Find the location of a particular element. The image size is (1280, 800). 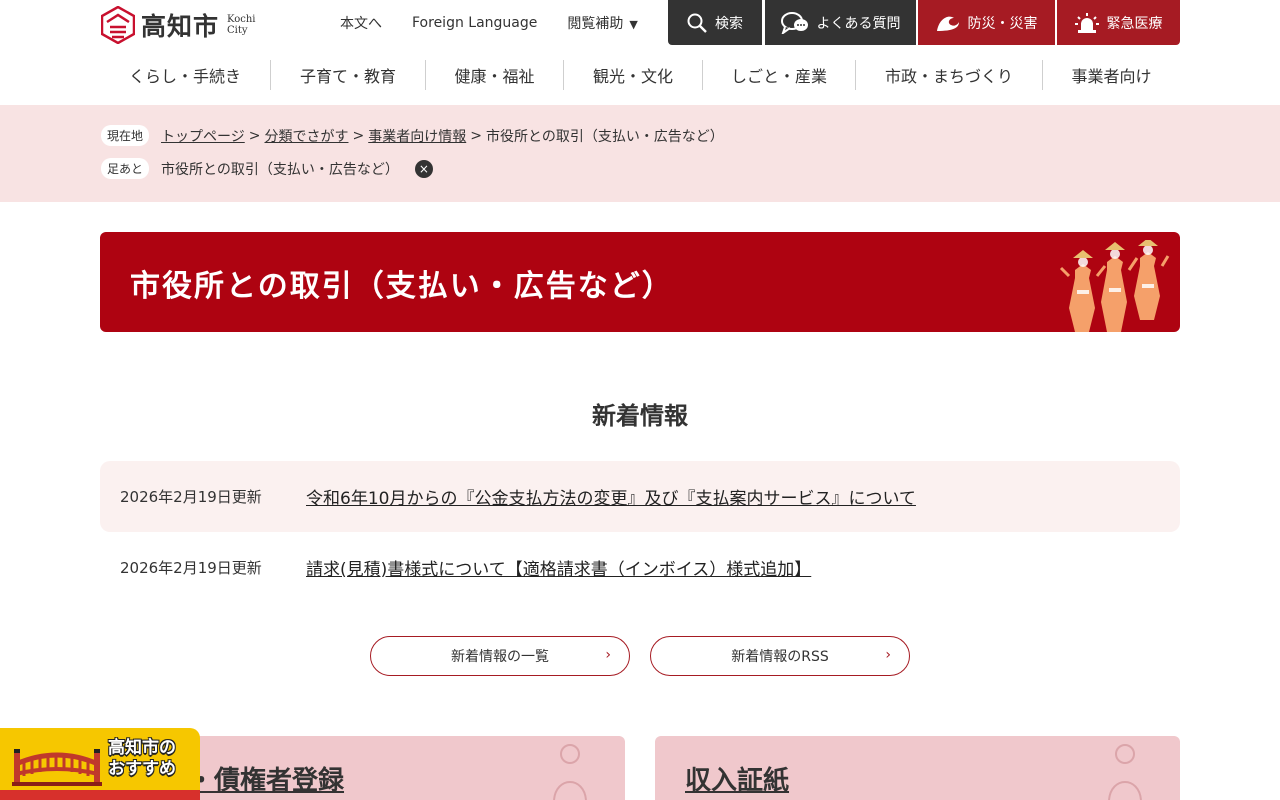

bridge-icon is located at coordinates (57, 767).